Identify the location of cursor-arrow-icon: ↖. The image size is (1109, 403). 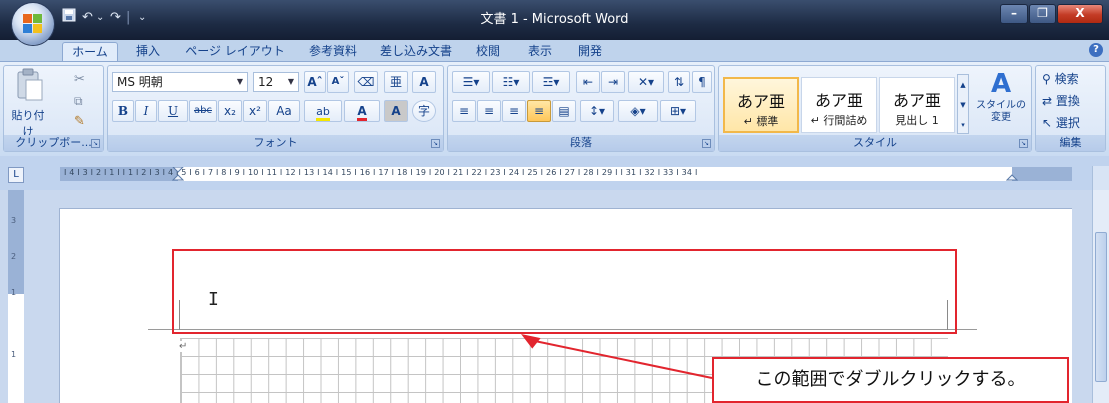
(1047, 123).